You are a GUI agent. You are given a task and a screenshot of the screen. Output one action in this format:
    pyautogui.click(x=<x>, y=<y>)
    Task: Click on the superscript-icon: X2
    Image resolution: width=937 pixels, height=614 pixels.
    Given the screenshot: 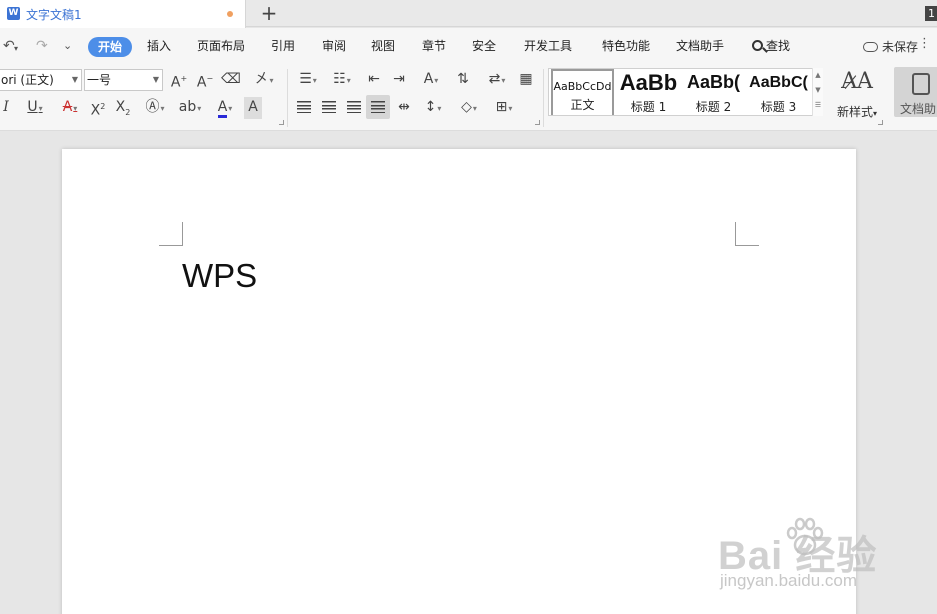 What is the action you would take?
    pyautogui.click(x=98, y=108)
    